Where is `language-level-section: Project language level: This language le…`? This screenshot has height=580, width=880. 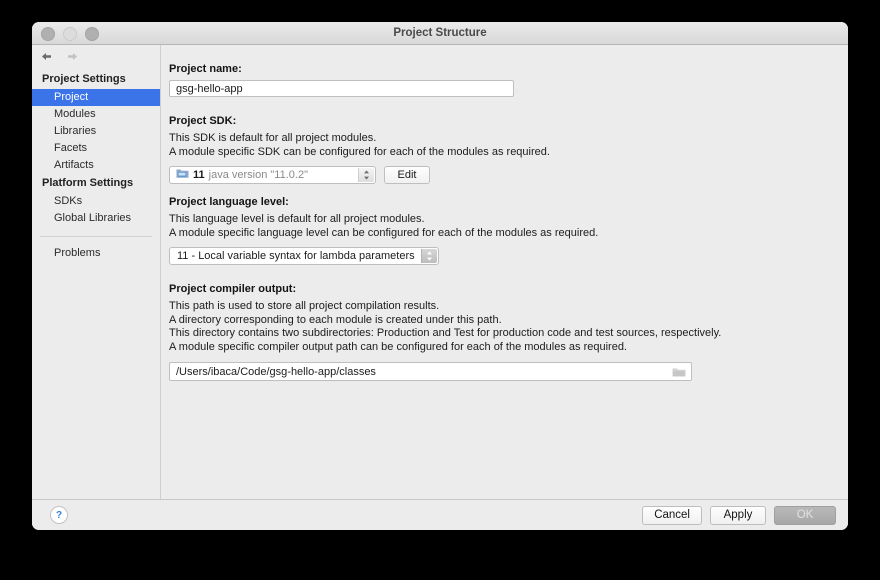 language-level-section: Project language level: This language le… is located at coordinates (499, 230).